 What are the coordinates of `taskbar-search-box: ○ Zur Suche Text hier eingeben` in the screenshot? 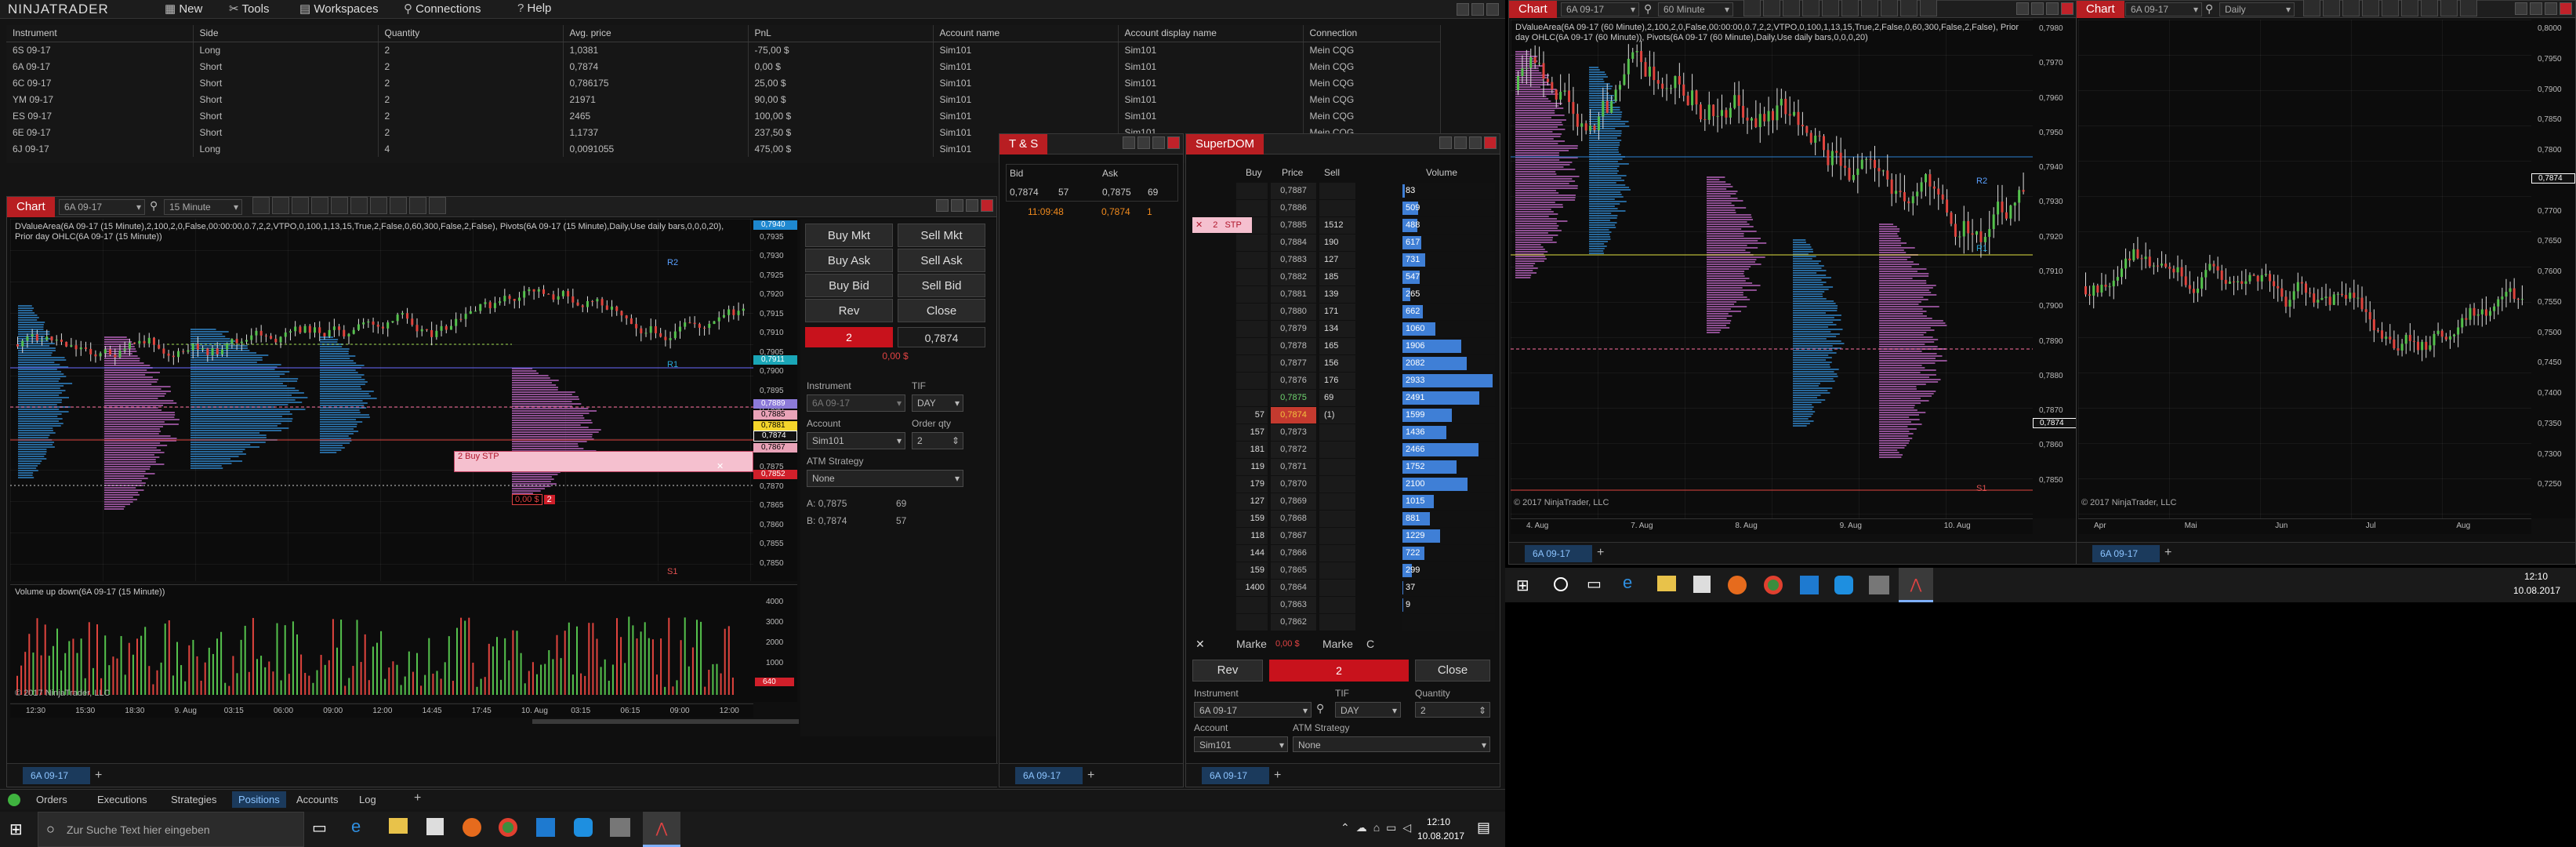 It's located at (171, 829).